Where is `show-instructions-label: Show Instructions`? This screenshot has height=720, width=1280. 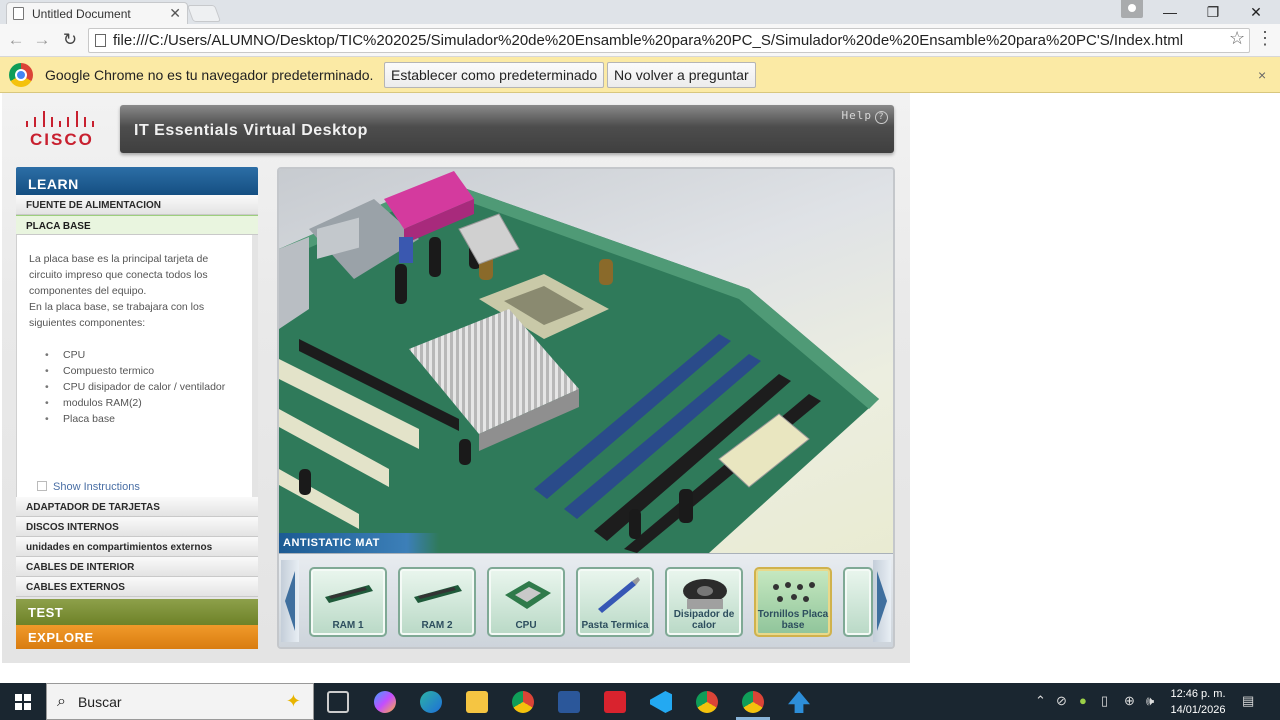 show-instructions-label: Show Instructions is located at coordinates (96, 487).